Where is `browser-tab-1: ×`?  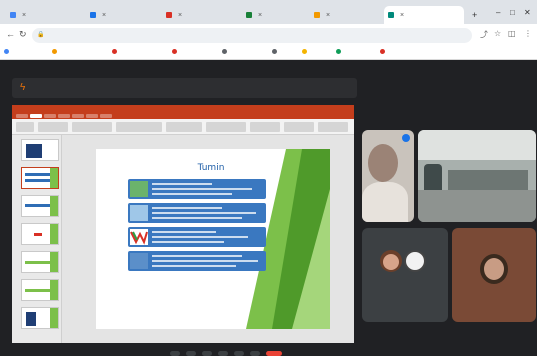
browser-tab-1: × is located at coordinates (45, 15).